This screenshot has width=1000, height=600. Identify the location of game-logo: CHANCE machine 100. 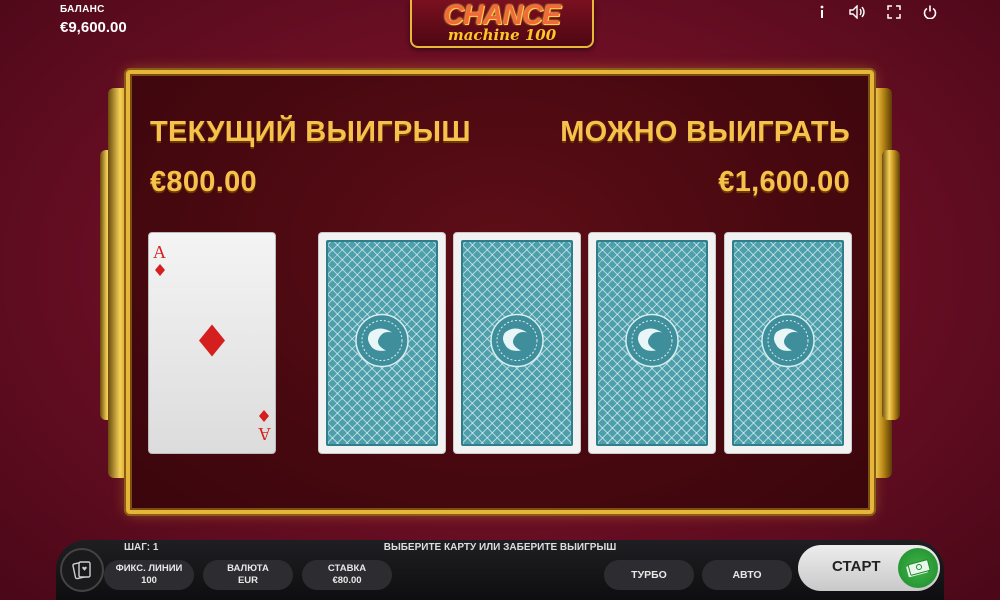
(502, 24).